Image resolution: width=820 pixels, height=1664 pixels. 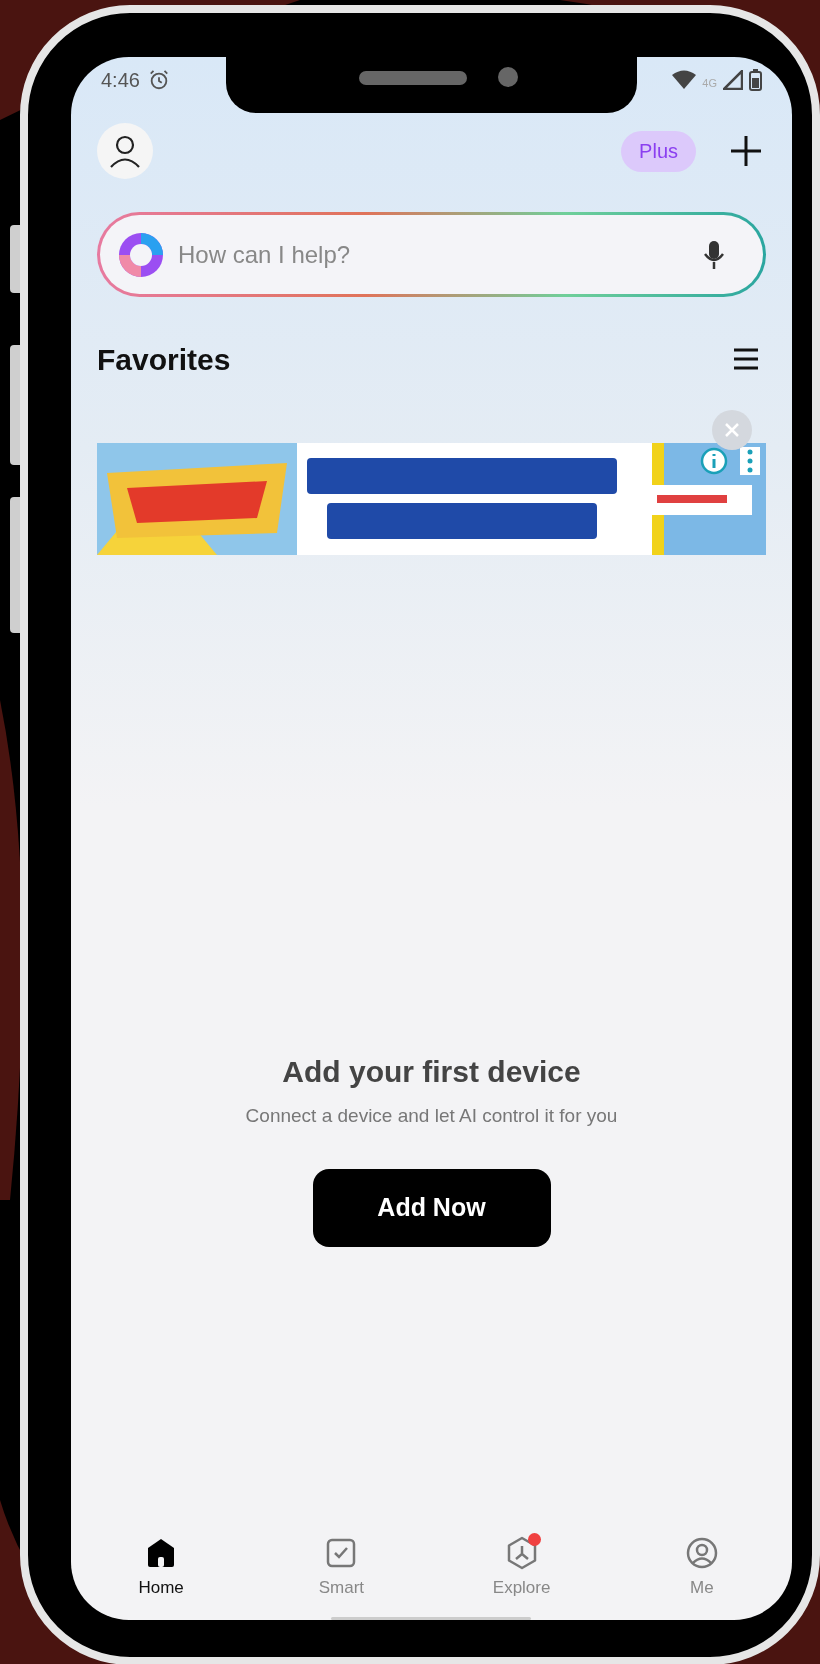 I want to click on nav-tab: Home, so click(x=161, y=1567).